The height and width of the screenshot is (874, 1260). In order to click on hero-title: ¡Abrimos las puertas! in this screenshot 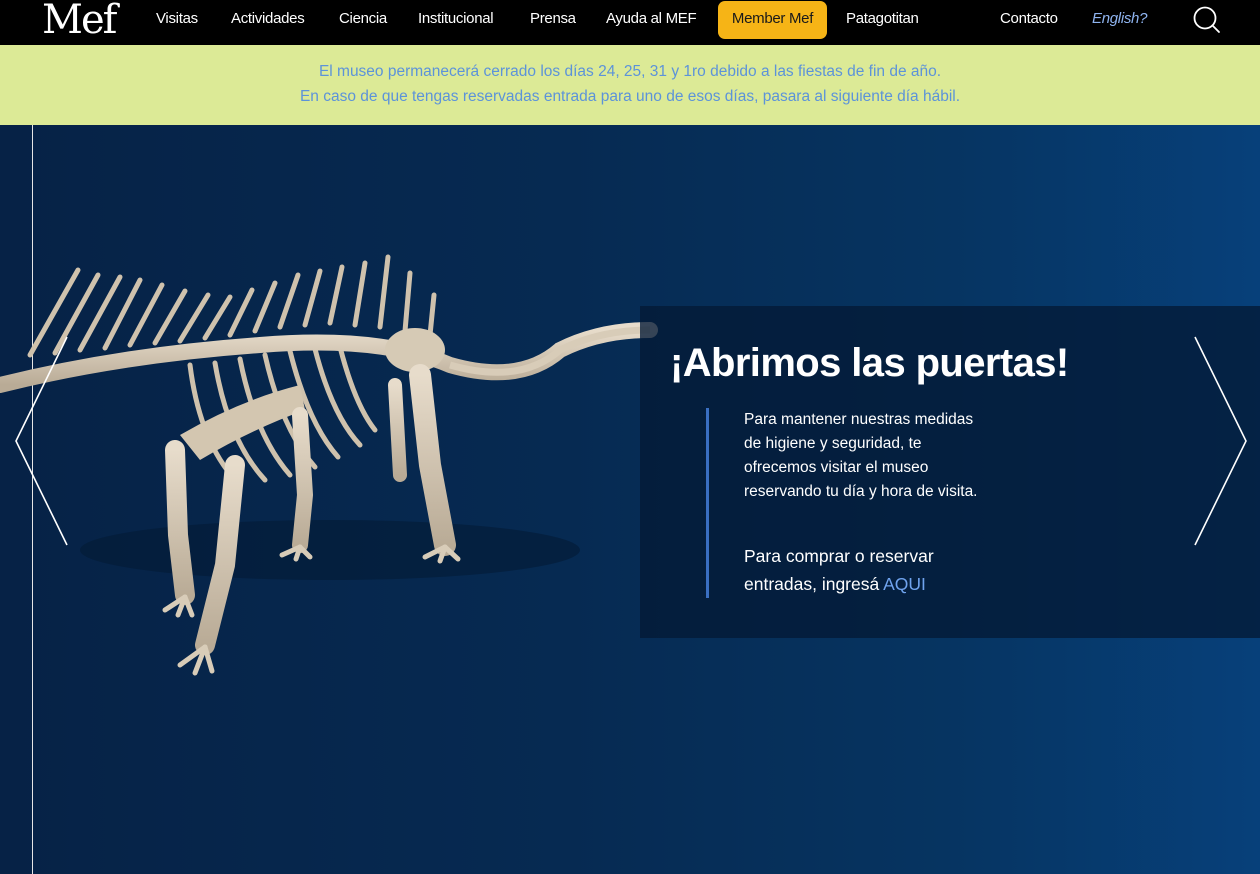, I will do `click(869, 363)`.